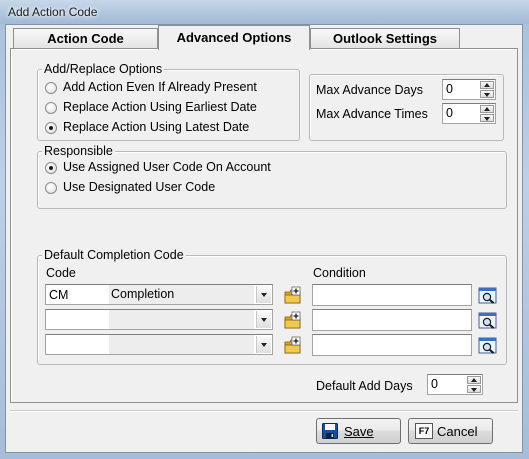  What do you see at coordinates (434, 384) in the screenshot?
I see `default-add-days-value: 0` at bounding box center [434, 384].